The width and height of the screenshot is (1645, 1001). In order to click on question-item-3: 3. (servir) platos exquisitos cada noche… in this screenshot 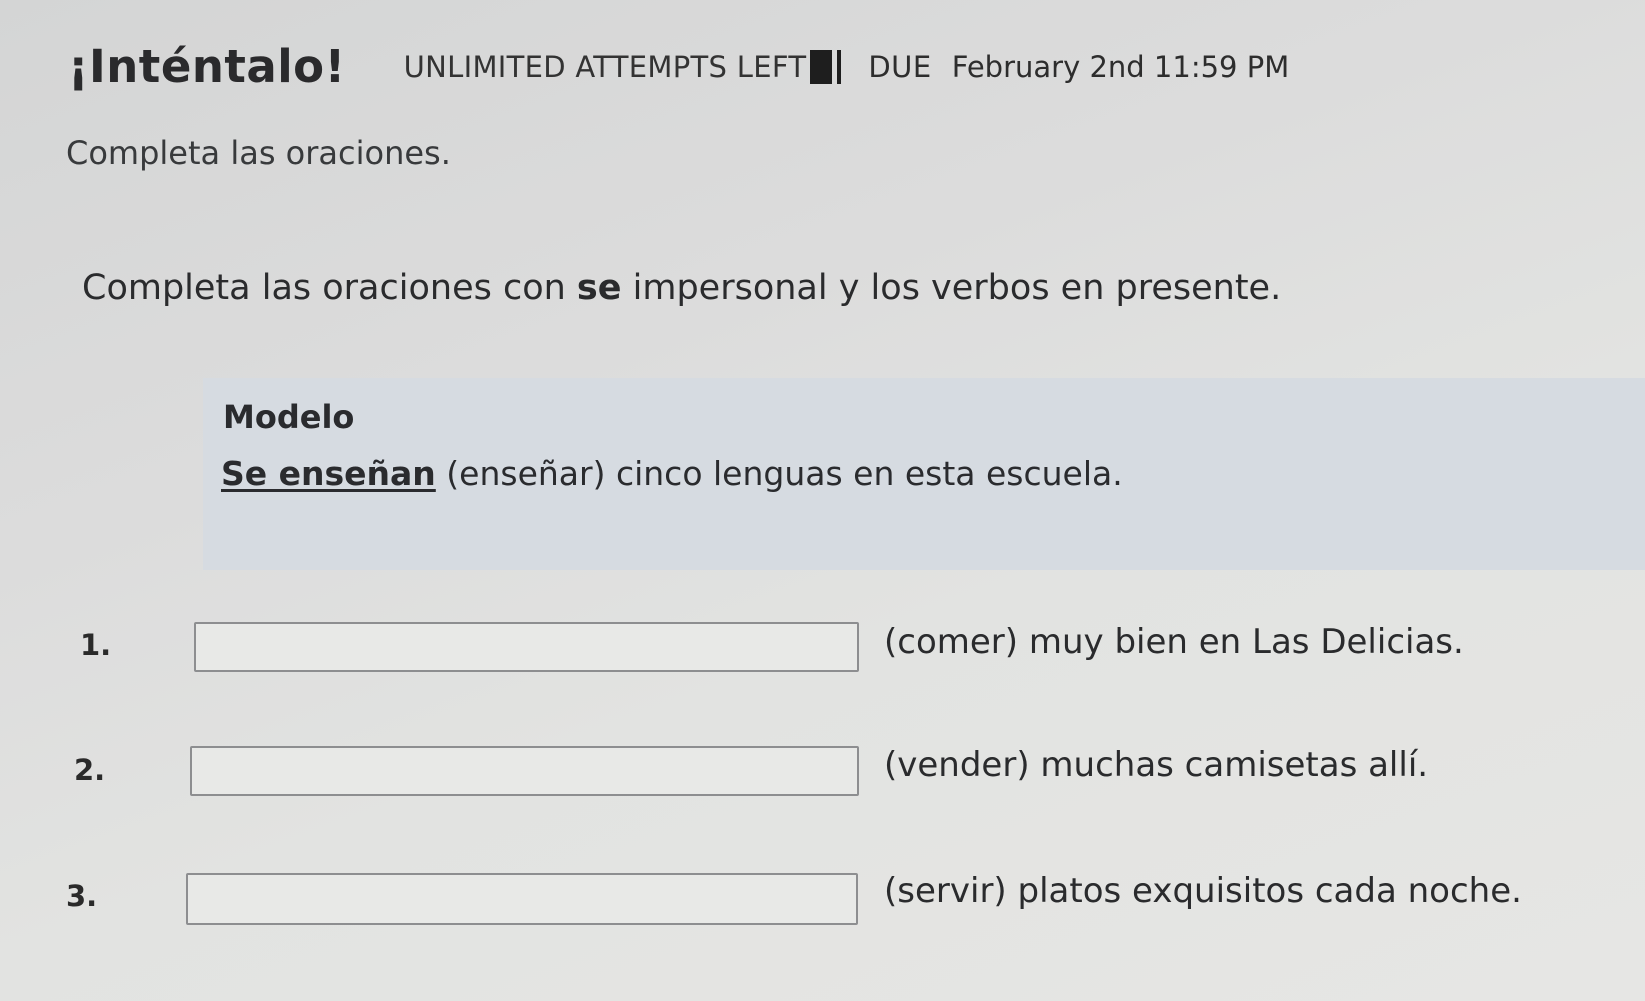, I will do `click(822, 893)`.